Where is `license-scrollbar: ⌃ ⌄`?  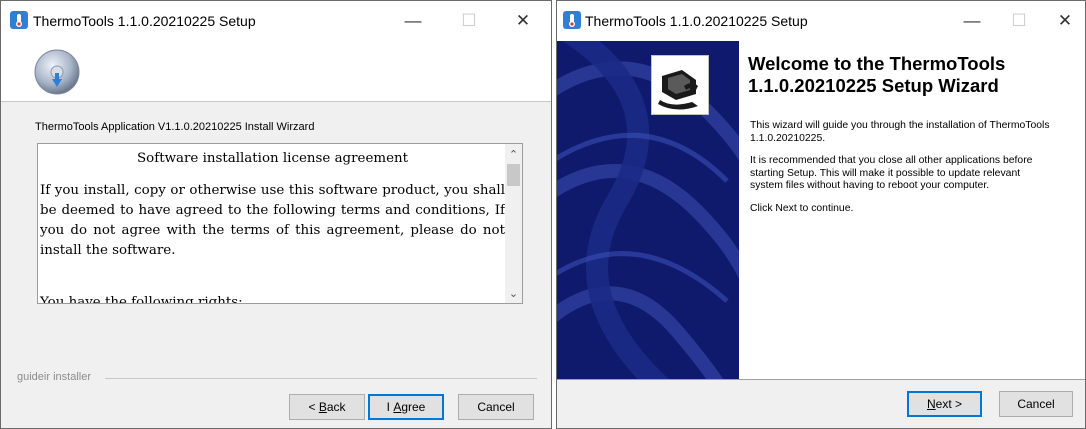
license-scrollbar: ⌃ ⌄ is located at coordinates (513, 223).